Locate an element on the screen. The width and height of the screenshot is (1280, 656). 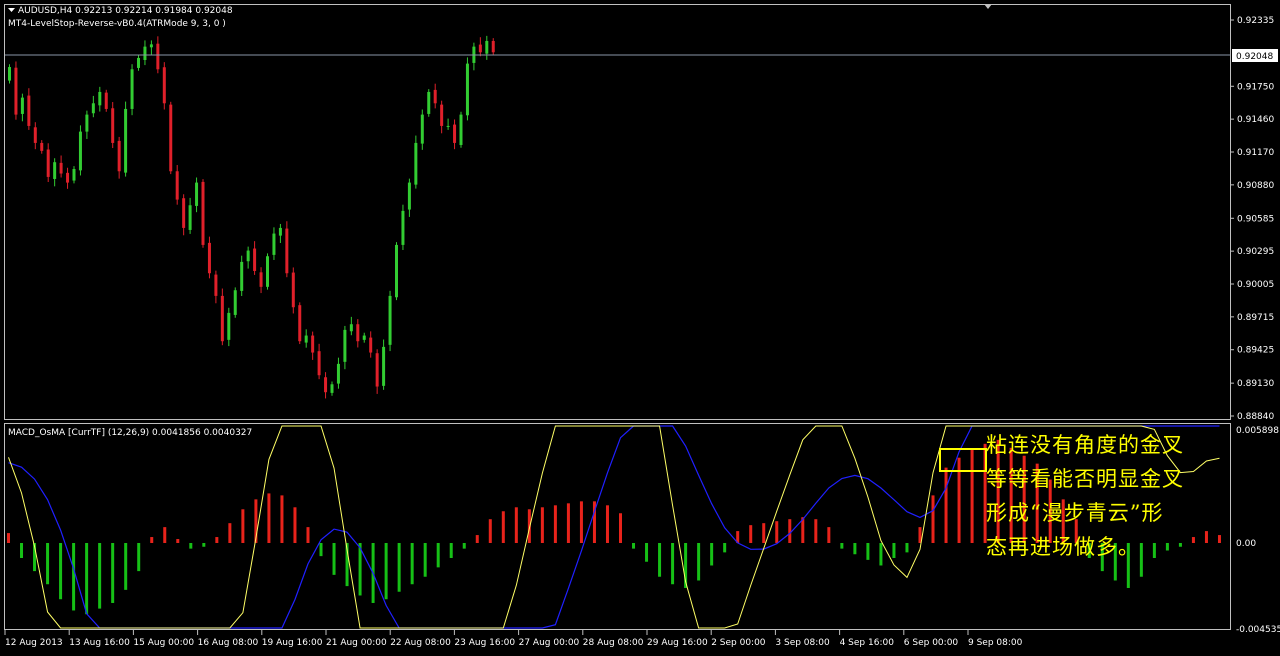
price-tick-label: 0.90005 is located at coordinates (1255, 285).